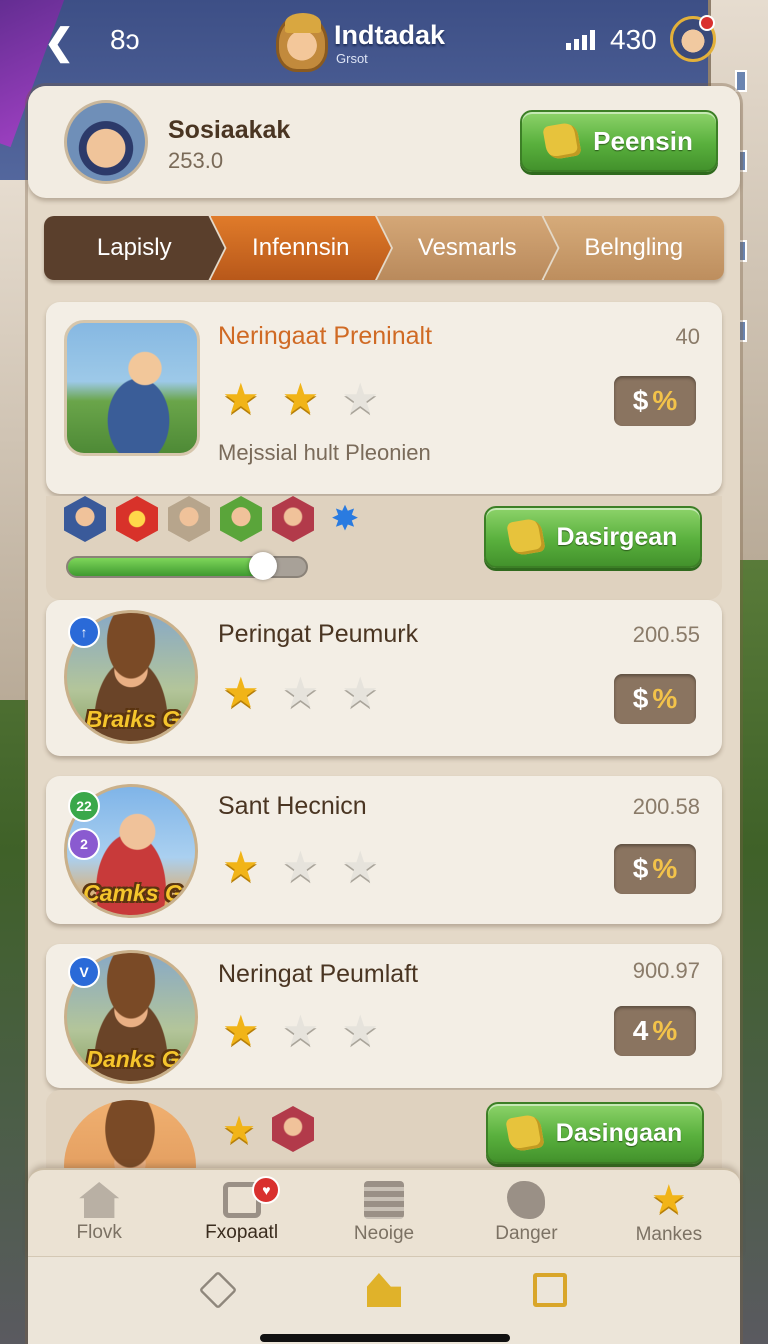 The width and height of the screenshot is (768, 1344). What do you see at coordinates (467, 248) in the screenshot?
I see `tab-vesmarls: Vesmarls` at bounding box center [467, 248].